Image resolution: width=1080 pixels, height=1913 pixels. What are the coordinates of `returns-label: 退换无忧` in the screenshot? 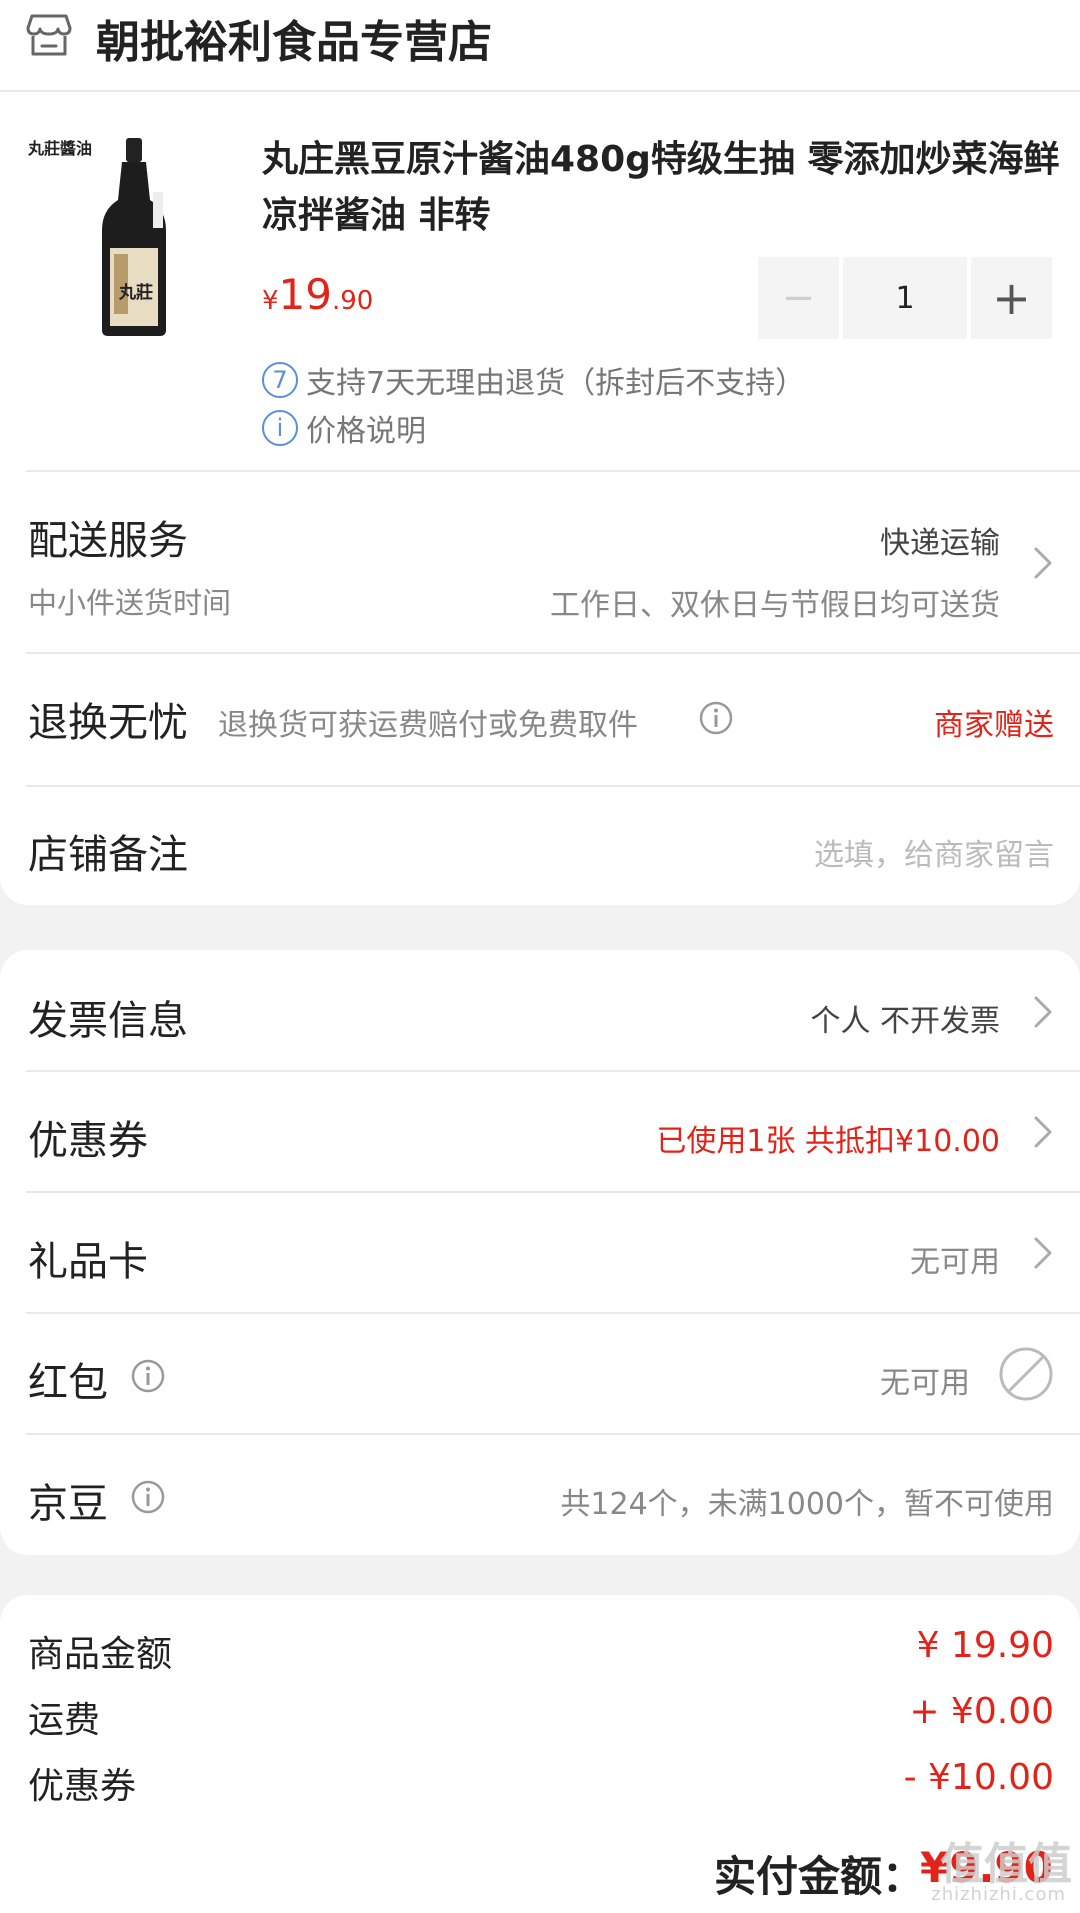 It's located at (108, 723).